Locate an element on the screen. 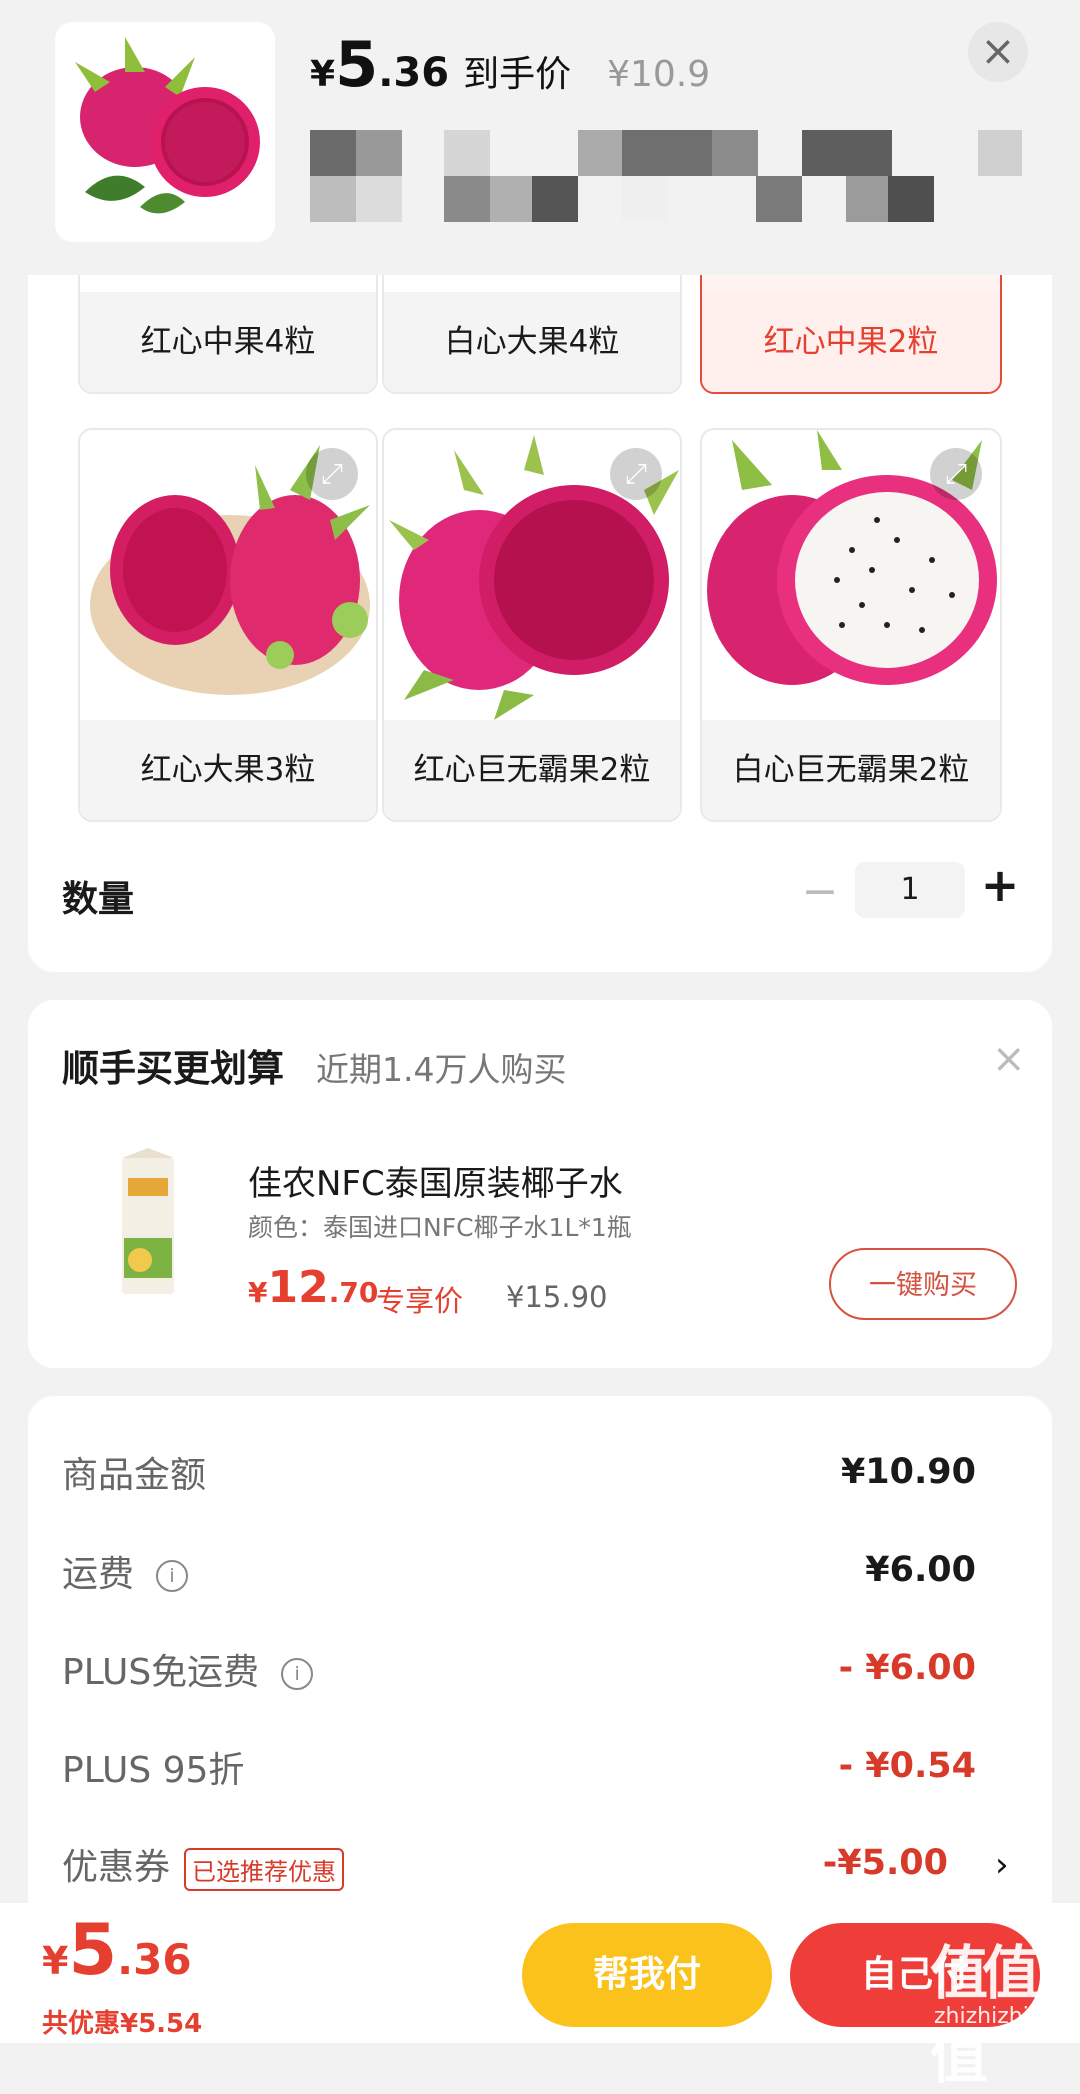  quantity-label: 数量 is located at coordinates (98, 899).